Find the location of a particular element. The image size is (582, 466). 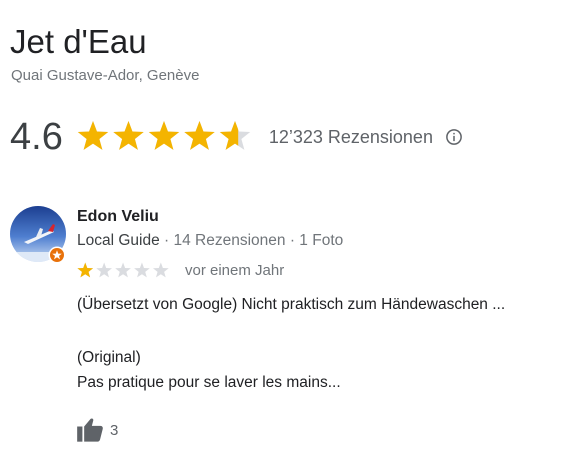

review-svg is located at coordinates (123, 269).